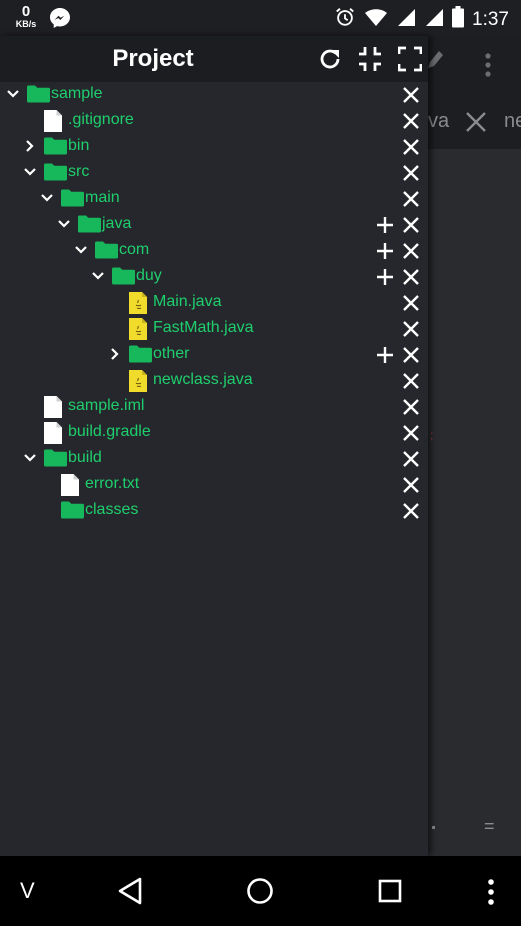 The width and height of the screenshot is (521, 926). What do you see at coordinates (116, 224) in the screenshot?
I see `tree-item-label: java` at bounding box center [116, 224].